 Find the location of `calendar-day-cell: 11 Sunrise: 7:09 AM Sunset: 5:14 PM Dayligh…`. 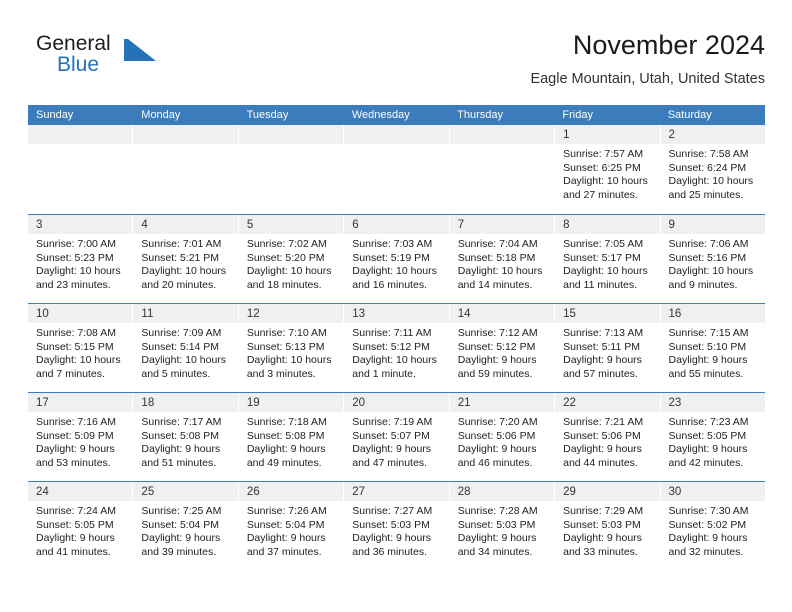

calendar-day-cell: 11 Sunrise: 7:09 AM Sunset: 5:14 PM Dayligh… is located at coordinates (186, 348).